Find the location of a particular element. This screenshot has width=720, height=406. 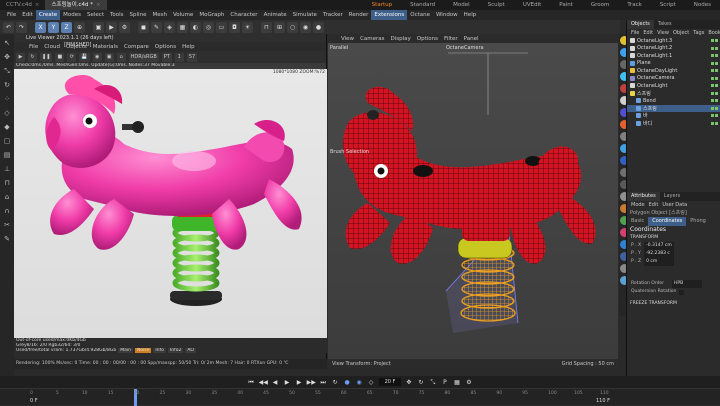

stop-render-icon: ■ is located at coordinates (60, 57).